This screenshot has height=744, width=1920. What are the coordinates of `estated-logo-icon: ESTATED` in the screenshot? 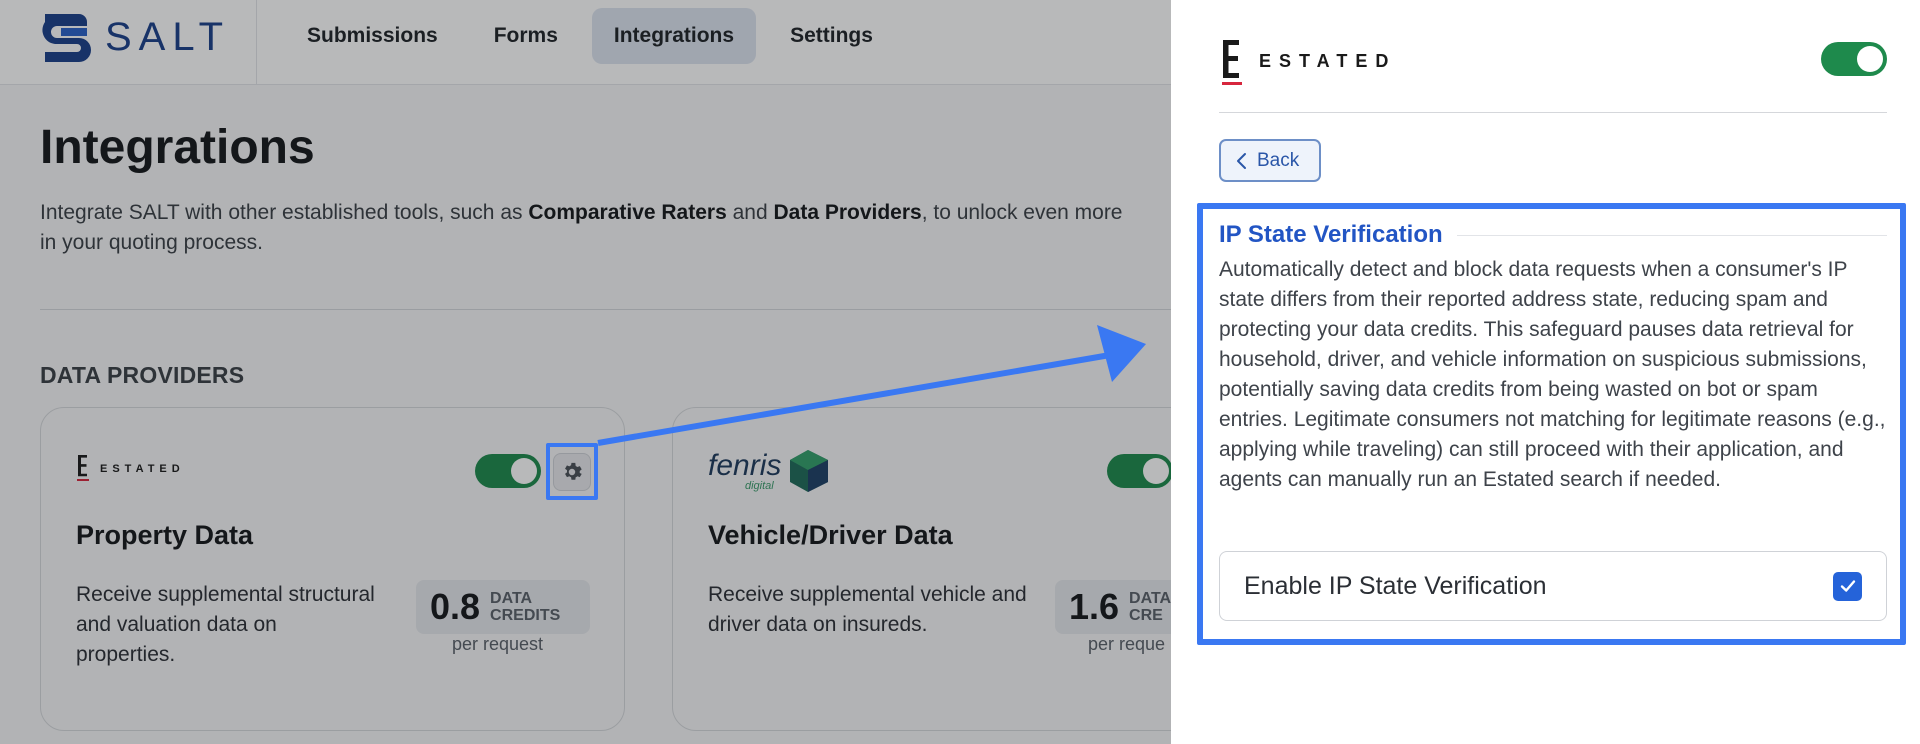 It's located at (1309, 62).